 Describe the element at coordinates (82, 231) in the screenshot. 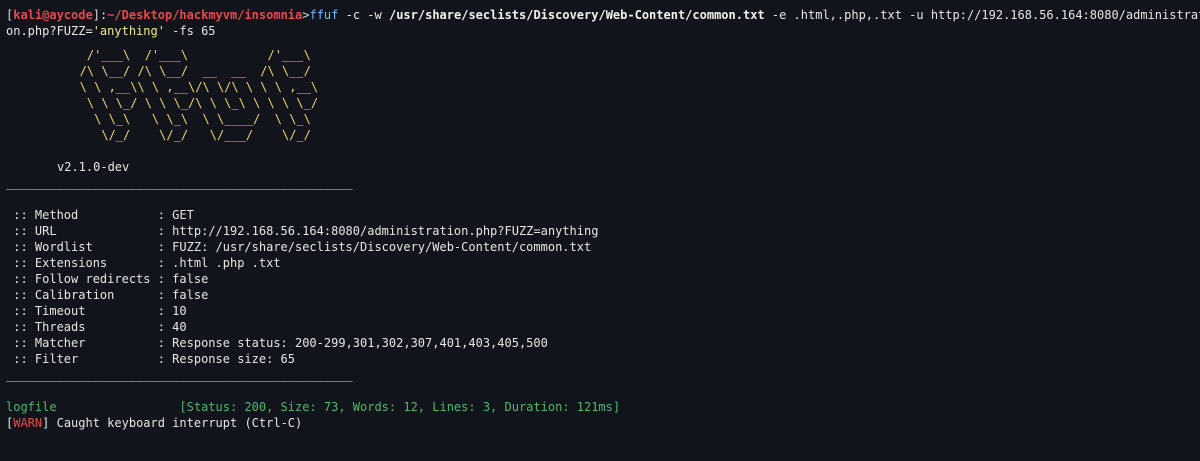

I see `config-key: :: URL` at that location.